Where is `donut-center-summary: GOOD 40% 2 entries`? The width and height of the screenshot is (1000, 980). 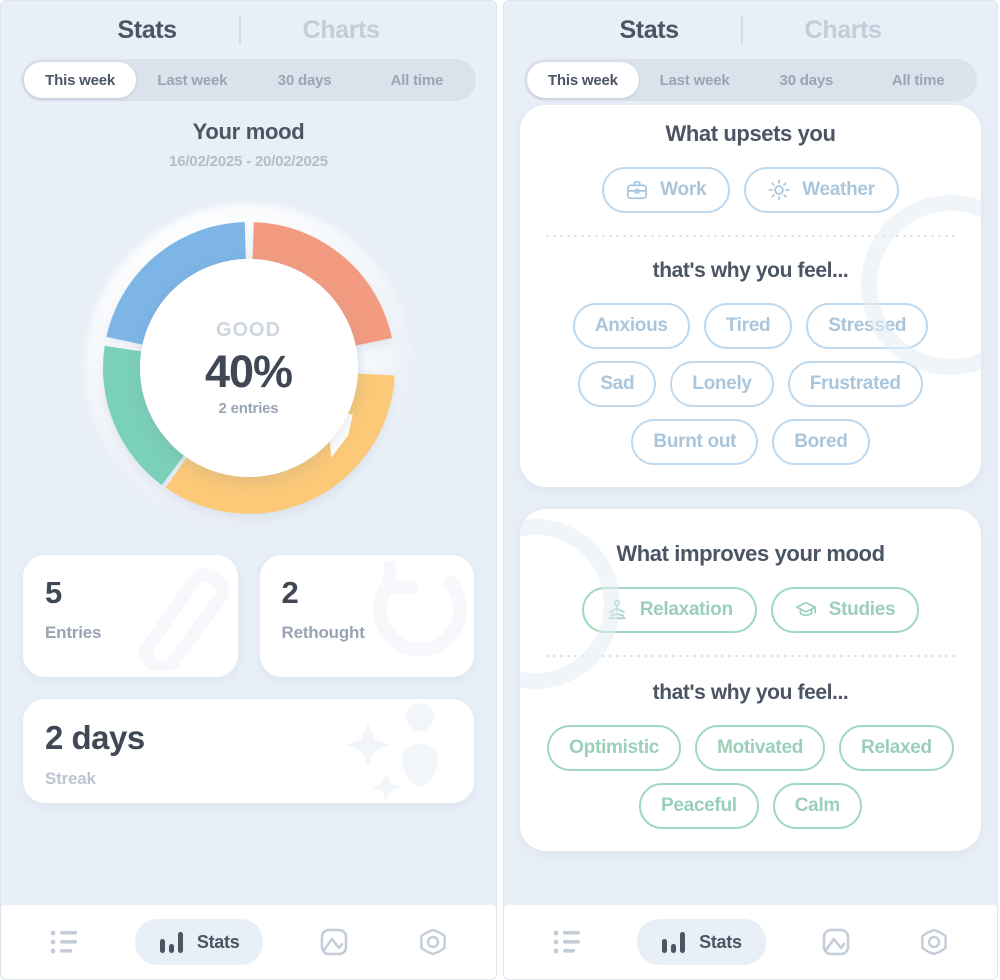 donut-center-summary: GOOD 40% 2 entries is located at coordinates (248, 367).